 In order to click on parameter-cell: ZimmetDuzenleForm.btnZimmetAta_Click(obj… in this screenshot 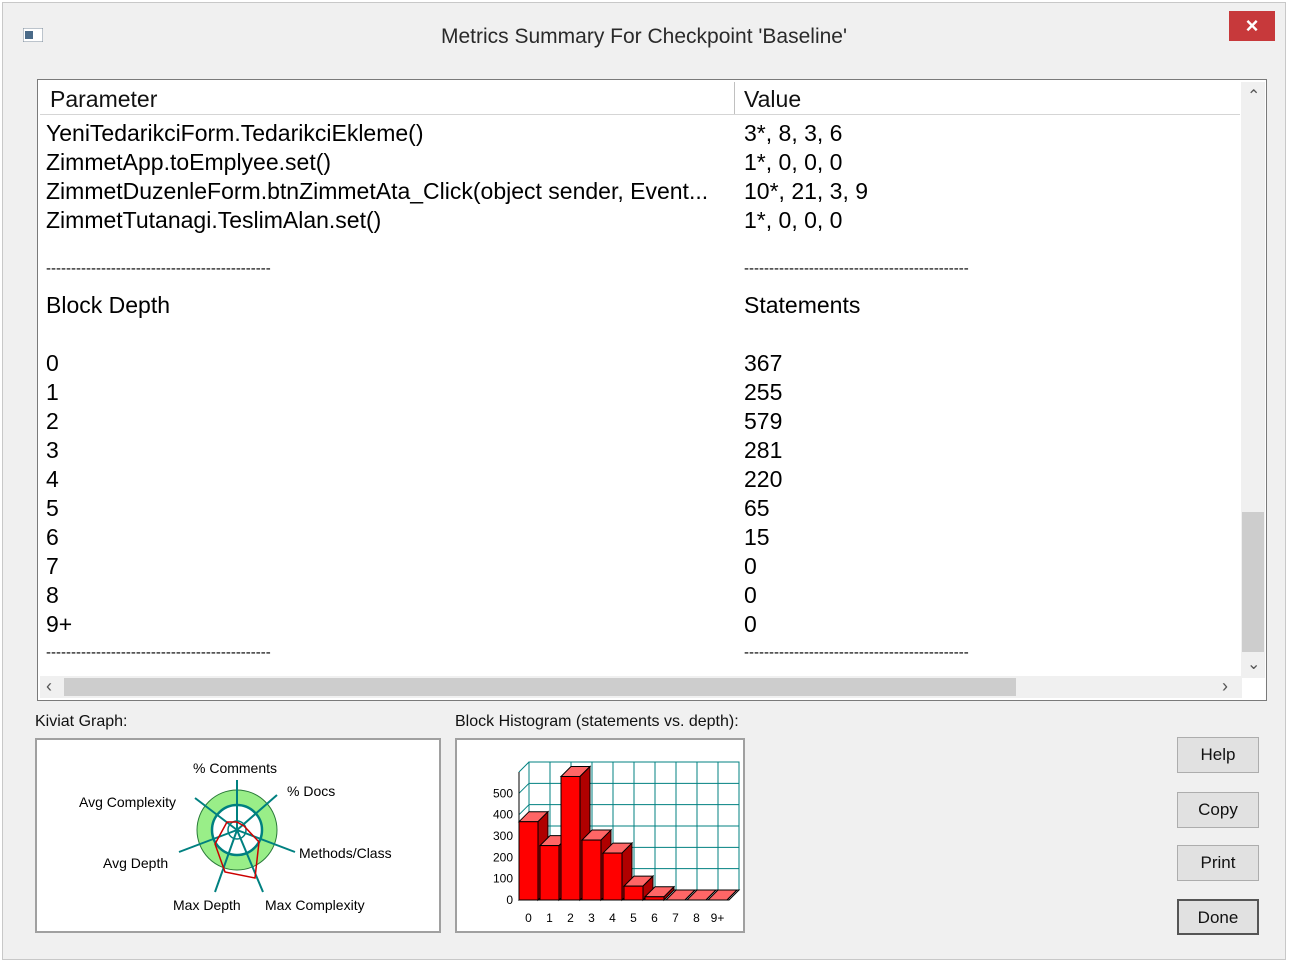, I will do `click(377, 191)`.